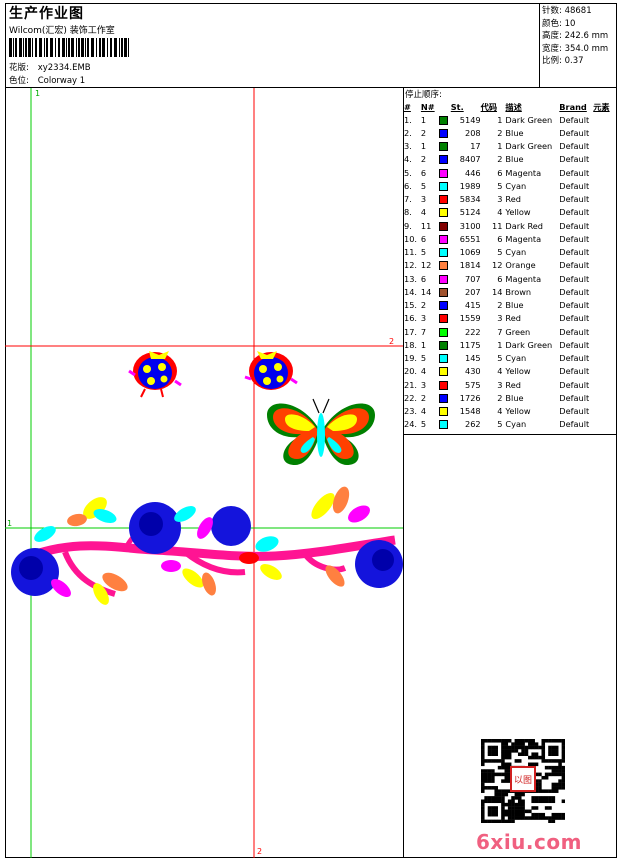  I want to click on row-index: 15., so click(411, 305).